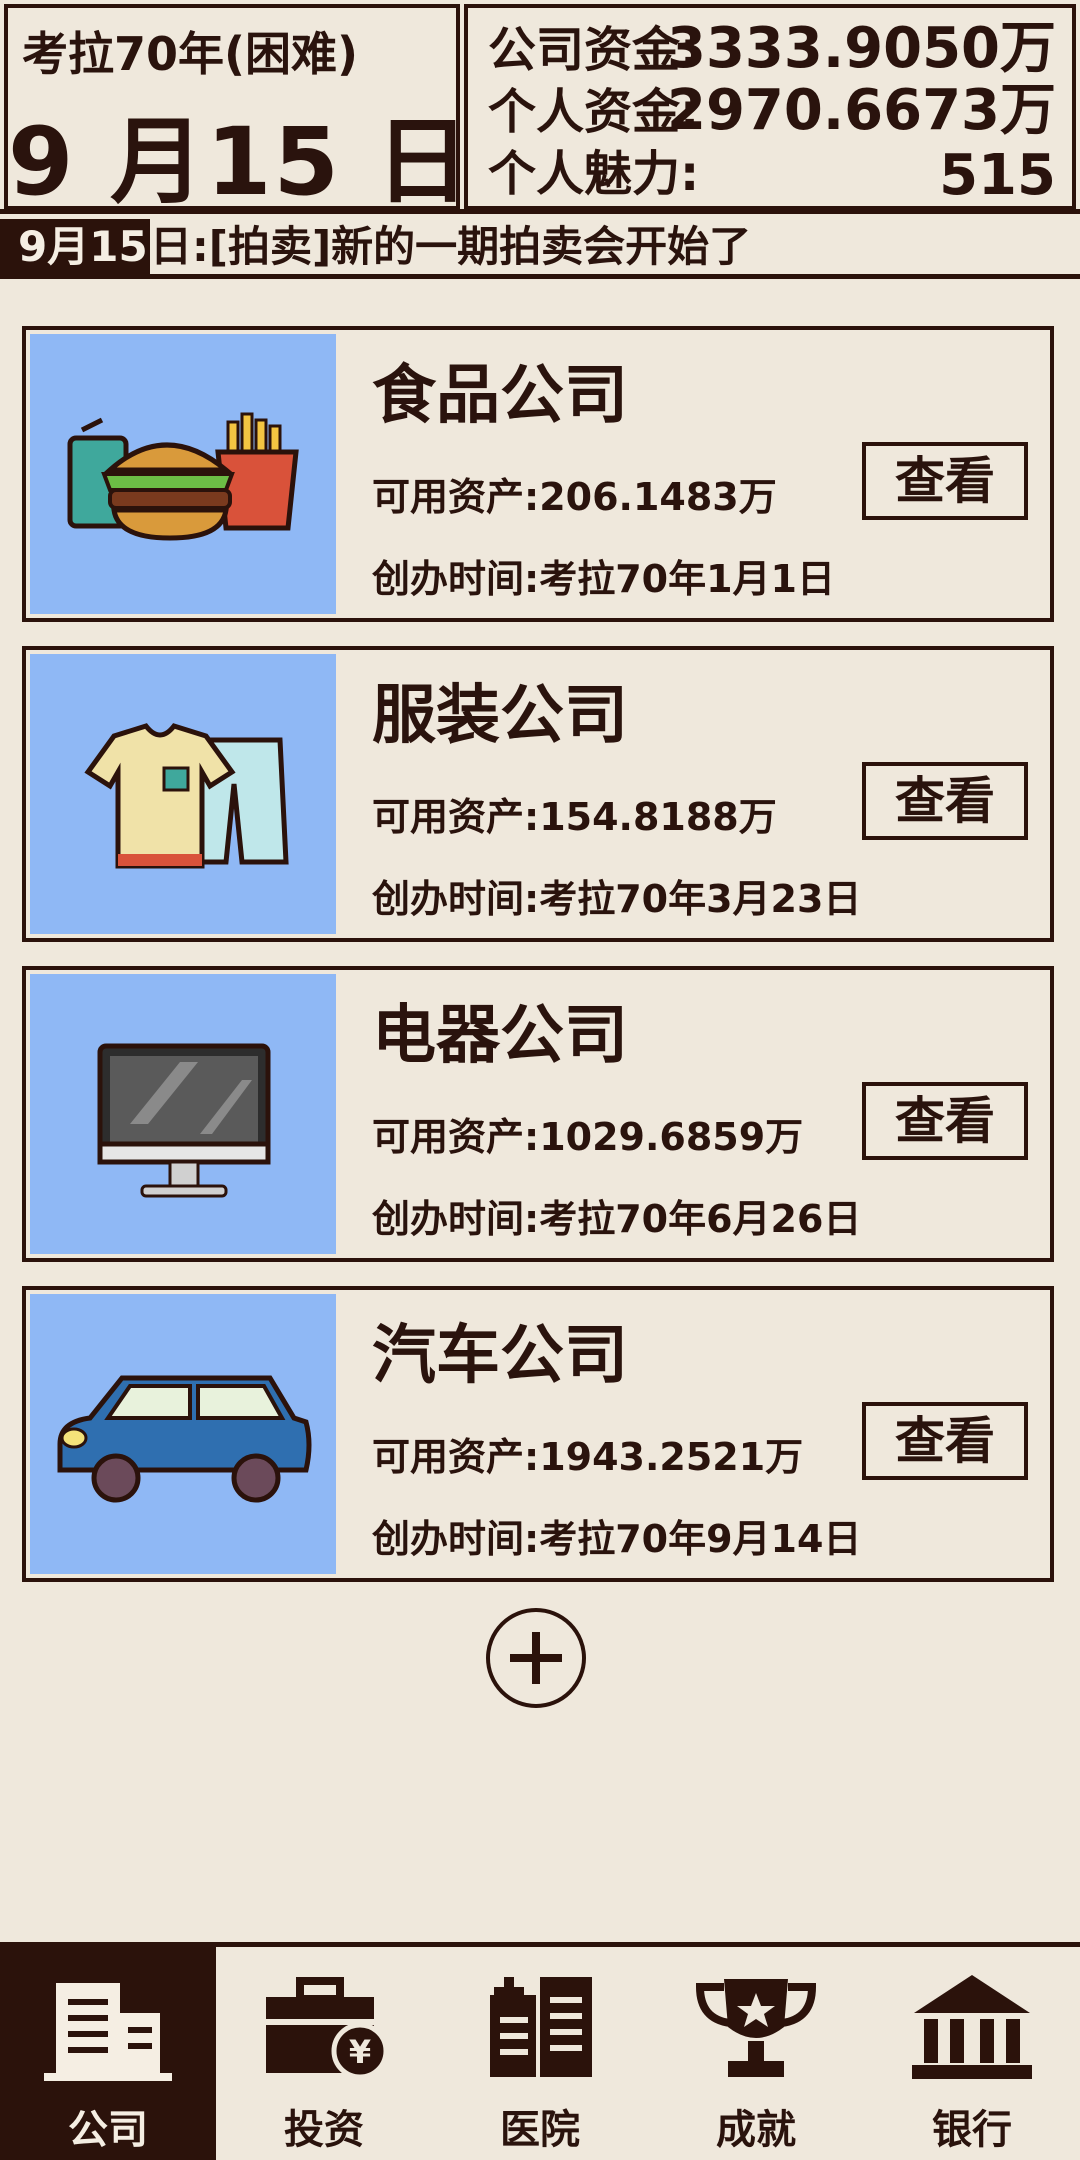  I want to click on nav-item-company: 公司, so click(108, 2053).